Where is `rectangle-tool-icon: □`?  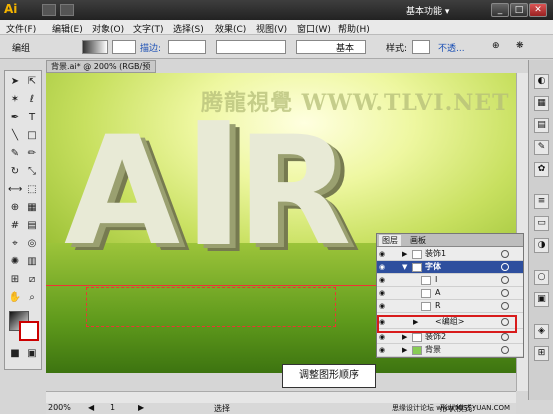
rectangle-tool-icon: □ is located at coordinates (32, 136).